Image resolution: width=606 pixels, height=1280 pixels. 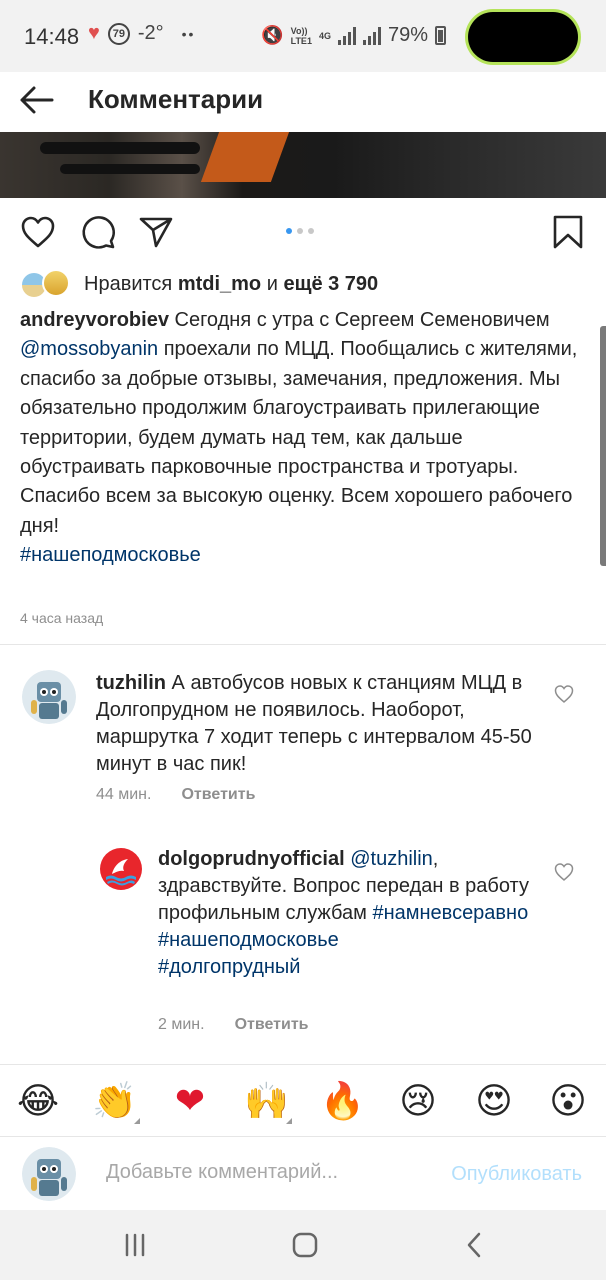 I want to click on hashtag-link: #долгопрудный, so click(x=229, y=967).